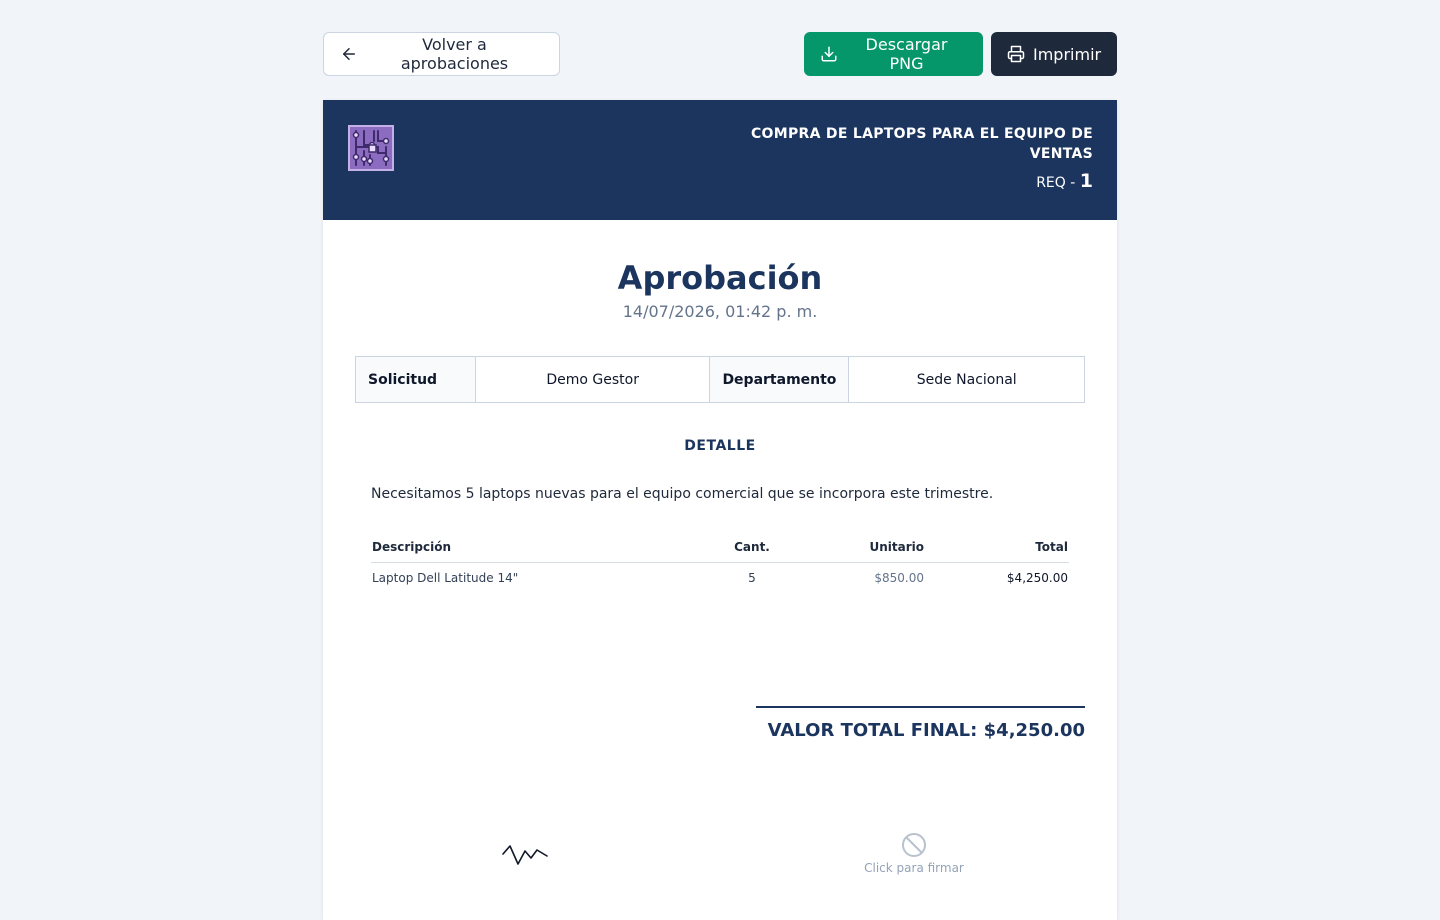 Image resolution: width=1440 pixels, height=920 pixels. I want to click on requisition-prefix: REQ -, so click(1056, 183).